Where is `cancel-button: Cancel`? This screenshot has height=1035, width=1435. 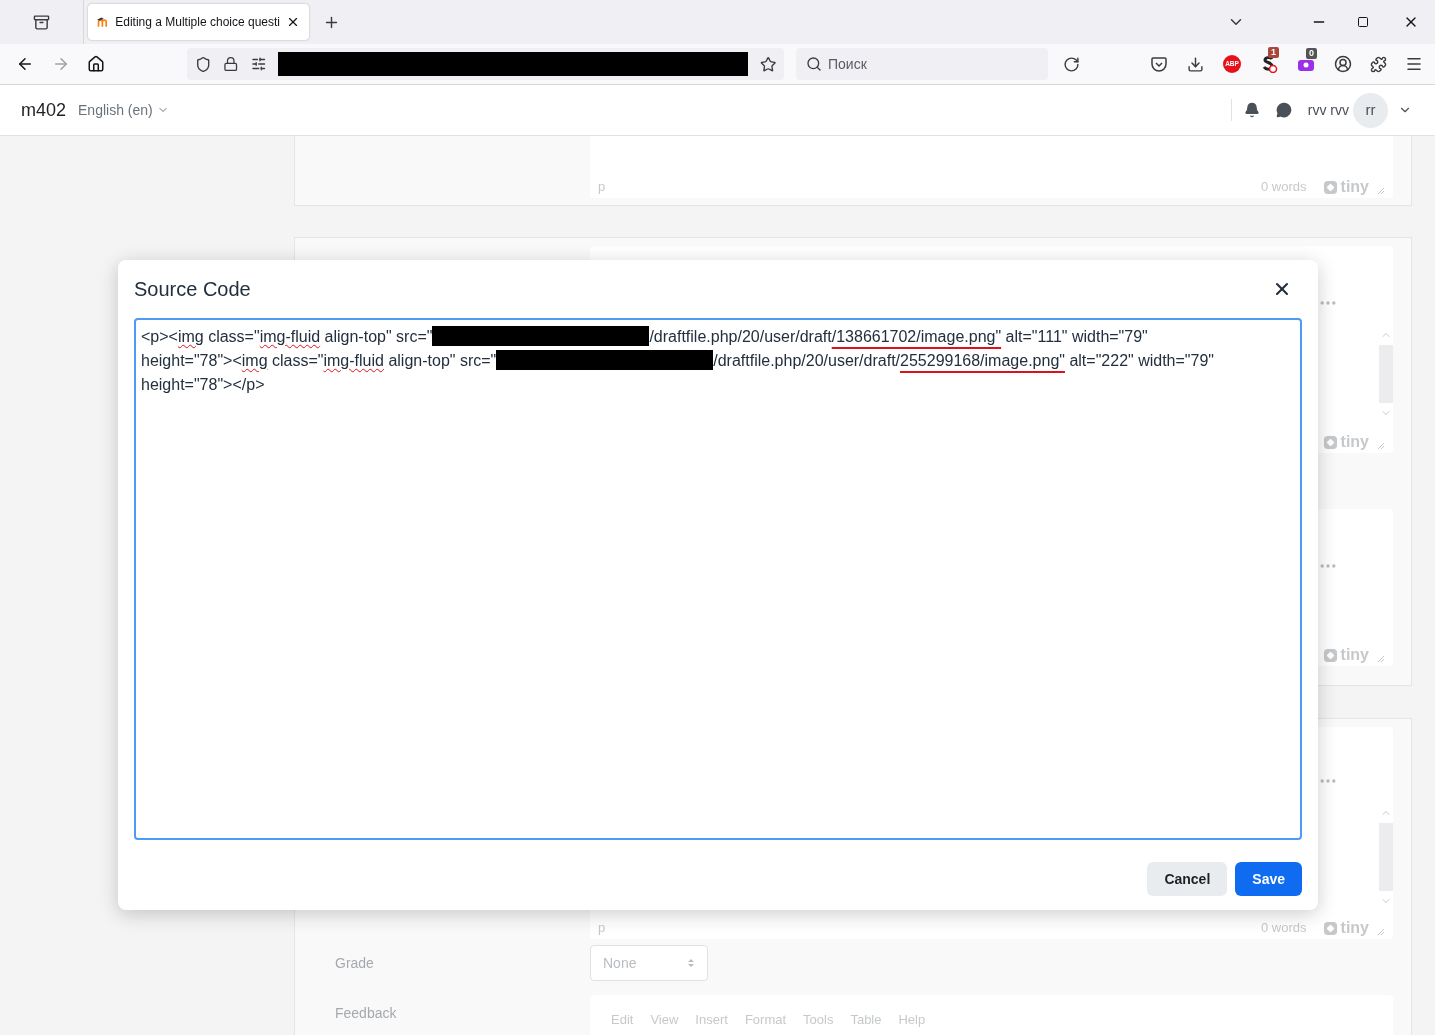 cancel-button: Cancel is located at coordinates (1187, 879).